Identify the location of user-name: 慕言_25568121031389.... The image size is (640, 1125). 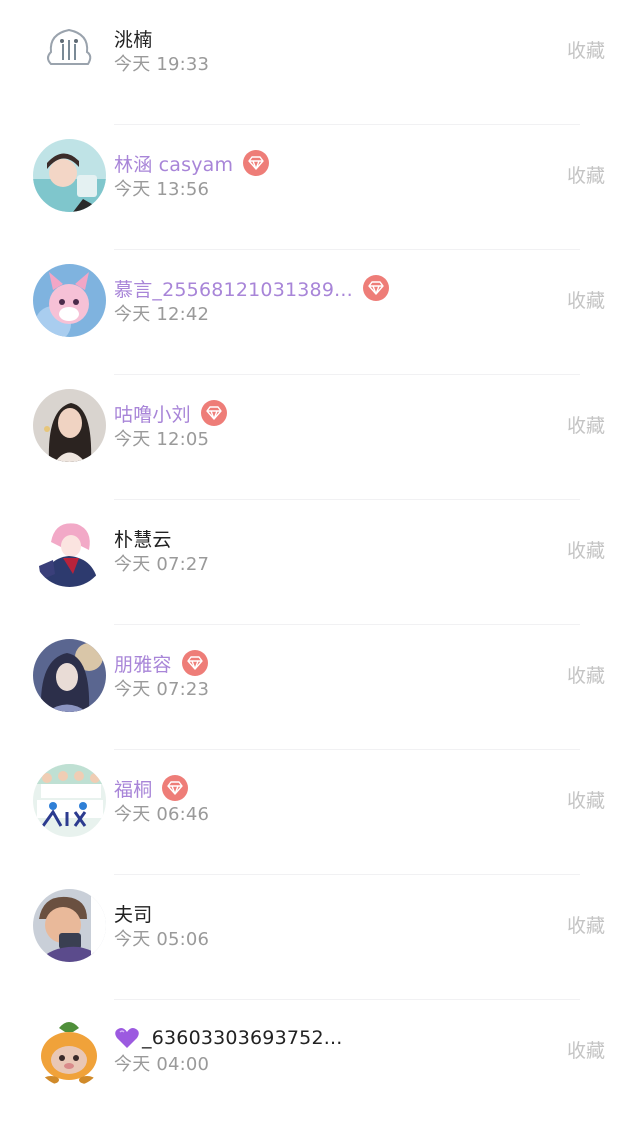
(233, 288).